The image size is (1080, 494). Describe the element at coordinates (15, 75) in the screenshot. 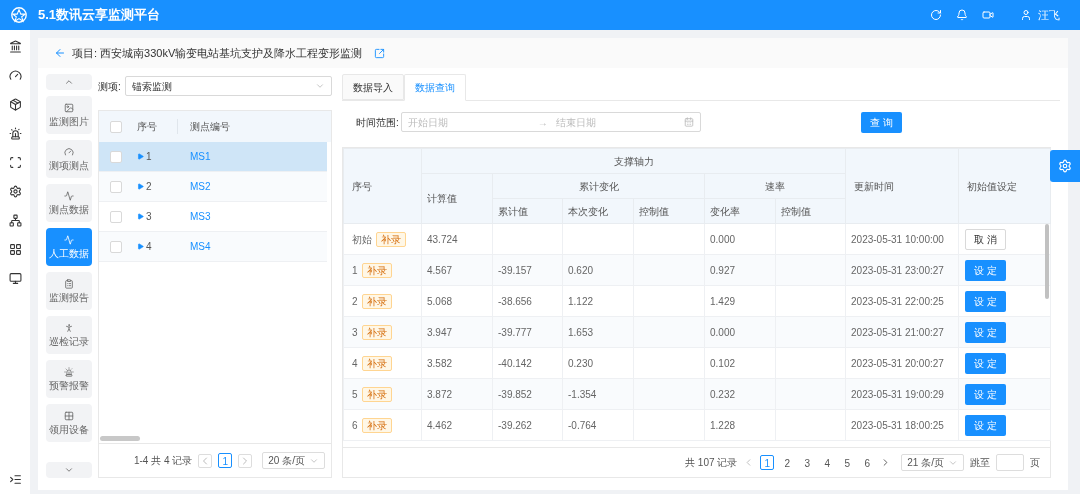

I see `gauge-icon` at that location.